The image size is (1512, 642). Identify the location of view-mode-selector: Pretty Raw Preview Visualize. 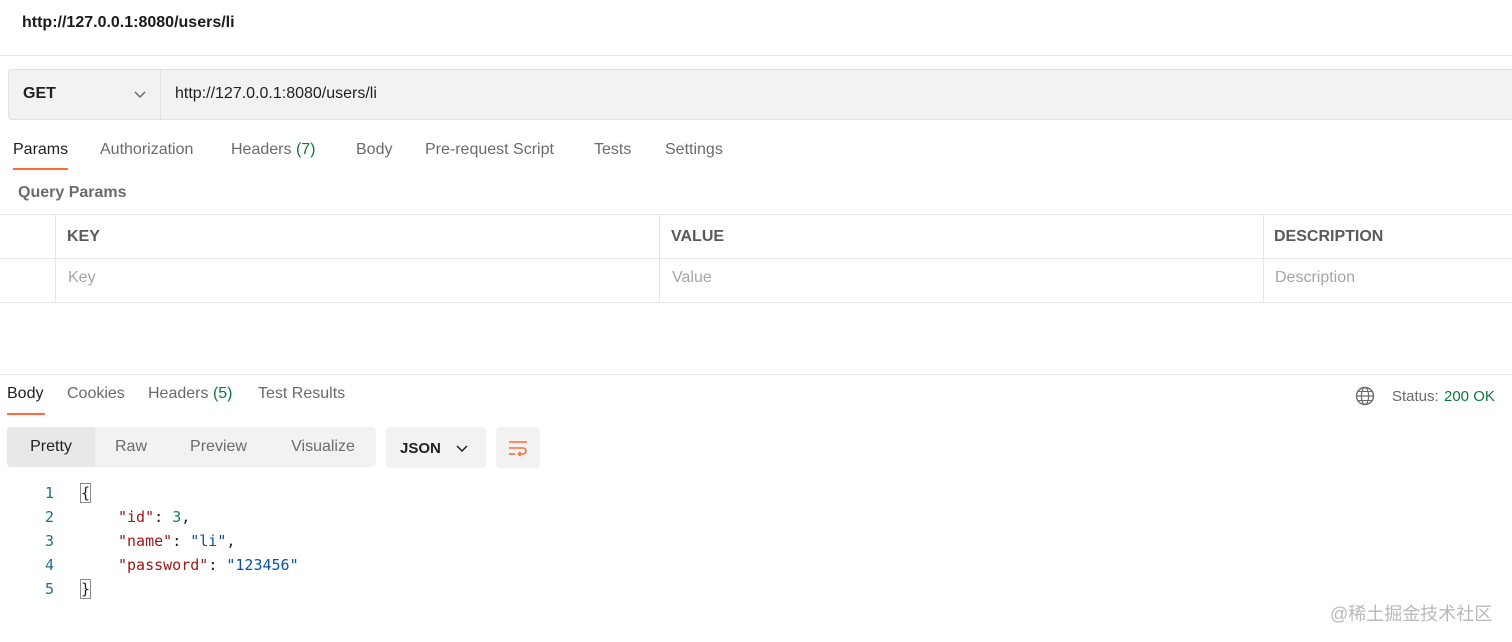
(191, 447).